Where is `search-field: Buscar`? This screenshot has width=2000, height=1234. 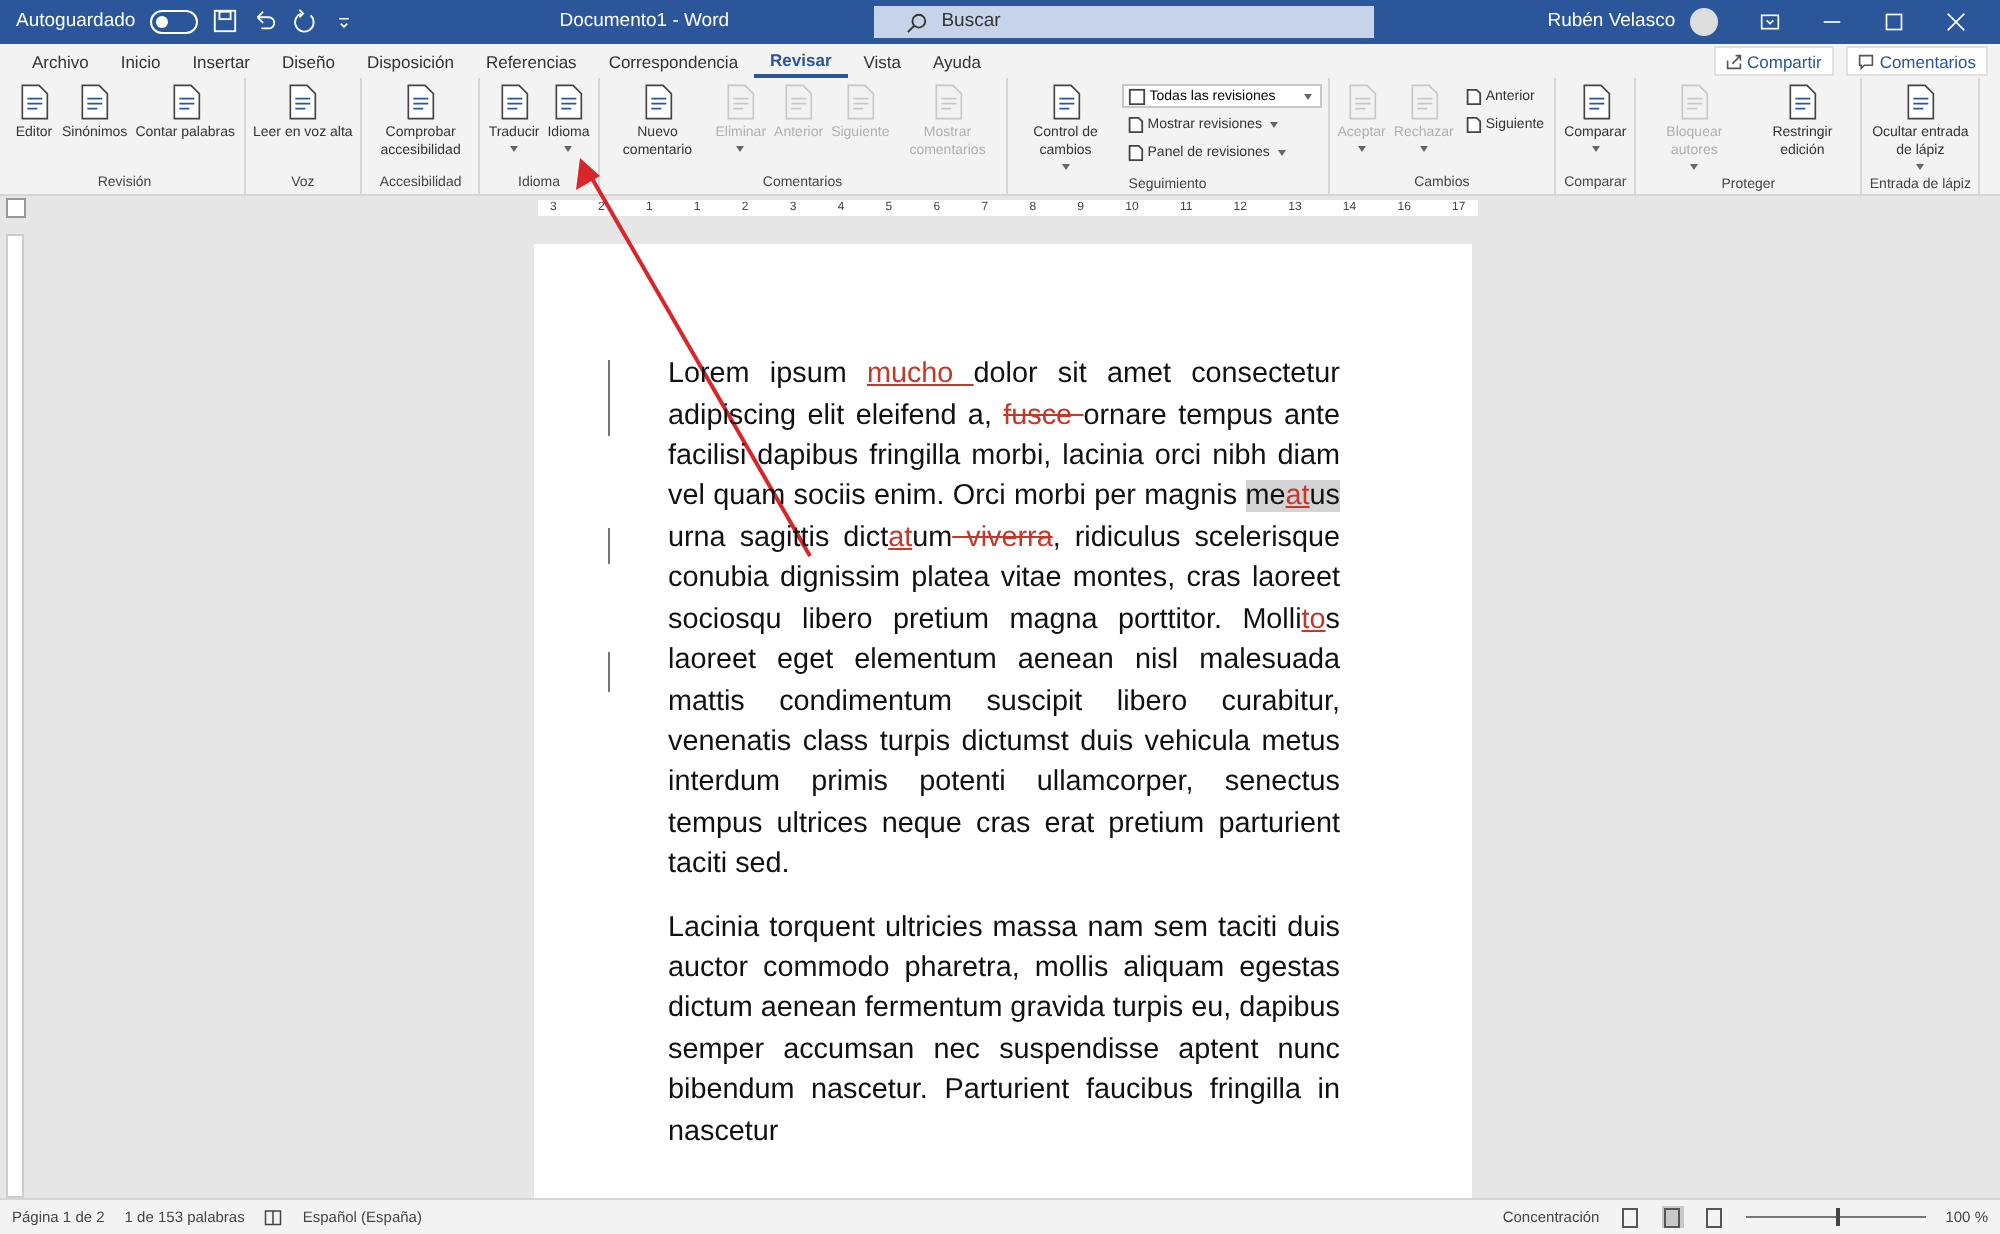
search-field: Buscar is located at coordinates (1123, 21).